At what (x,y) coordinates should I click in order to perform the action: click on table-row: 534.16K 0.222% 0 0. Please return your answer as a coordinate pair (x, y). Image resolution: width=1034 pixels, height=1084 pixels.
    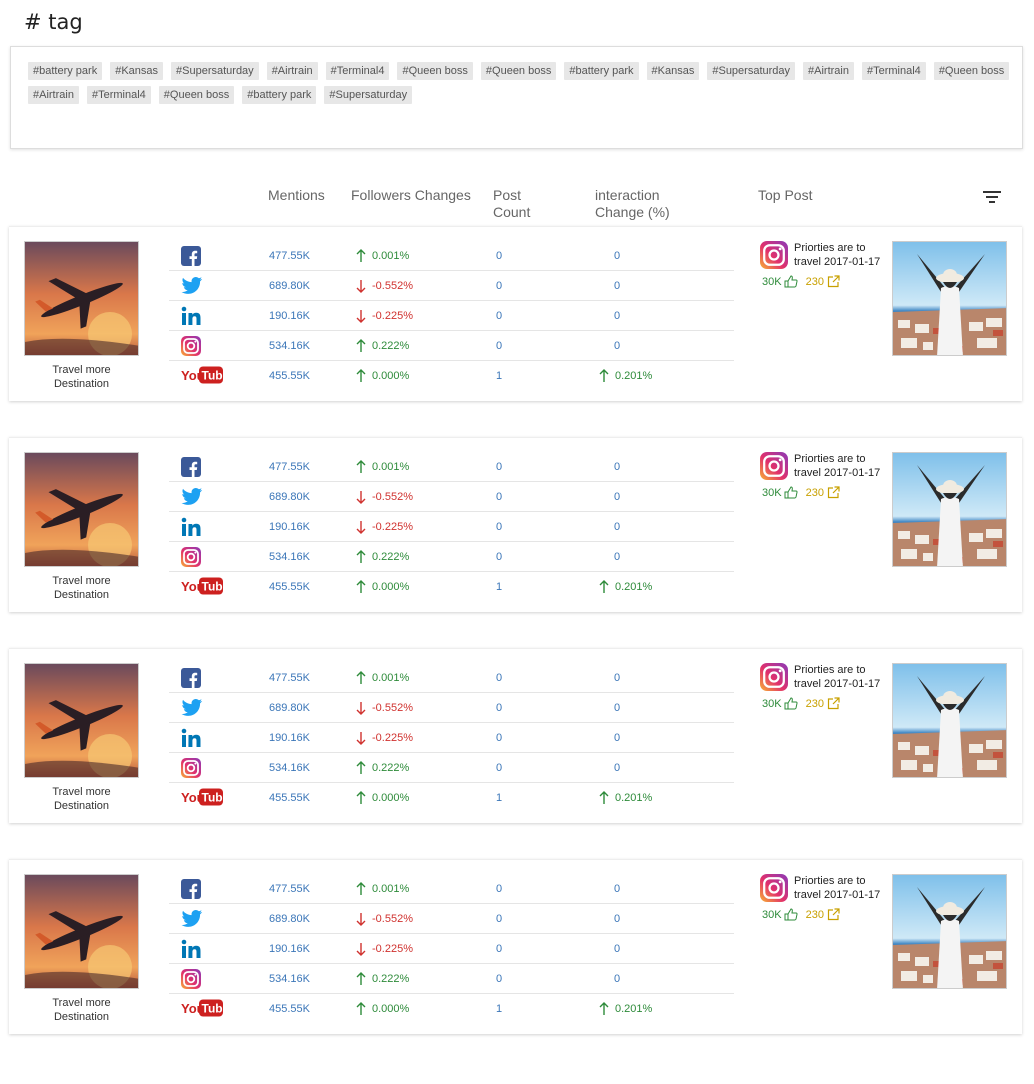
    Looking at the image, I should click on (451, 557).